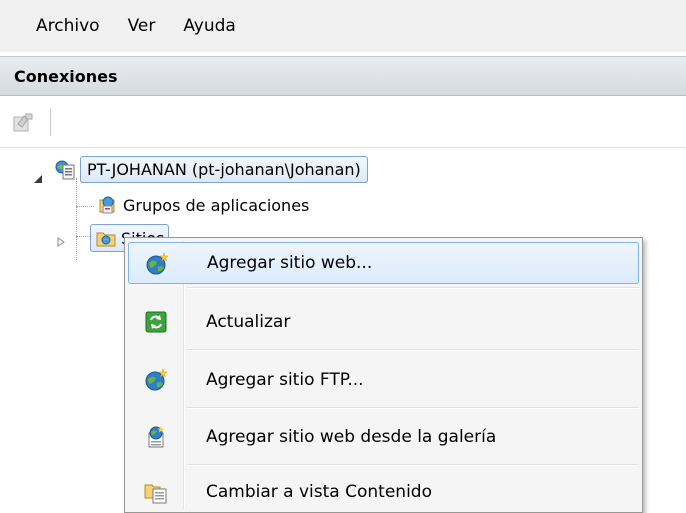 Image resolution: width=686 pixels, height=513 pixels. Describe the element at coordinates (156, 437) in the screenshot. I see `gallery-globe-icon` at that location.